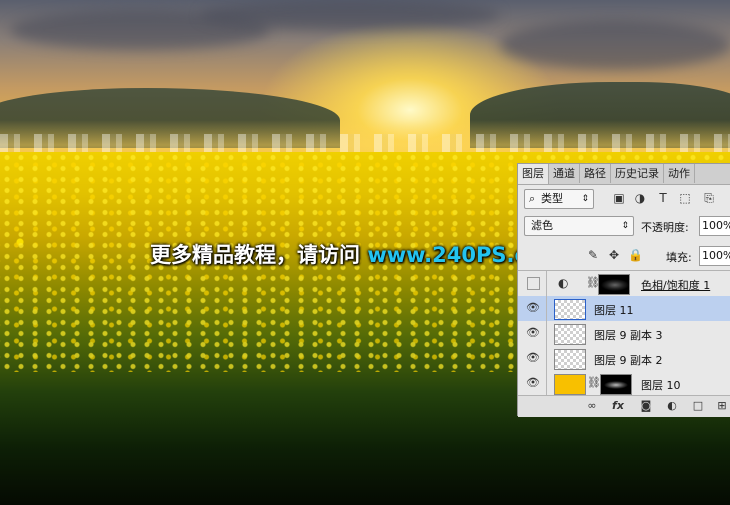 This screenshot has width=730, height=505. What do you see at coordinates (592, 406) in the screenshot?
I see `link-layers-icon: ∞` at bounding box center [592, 406].